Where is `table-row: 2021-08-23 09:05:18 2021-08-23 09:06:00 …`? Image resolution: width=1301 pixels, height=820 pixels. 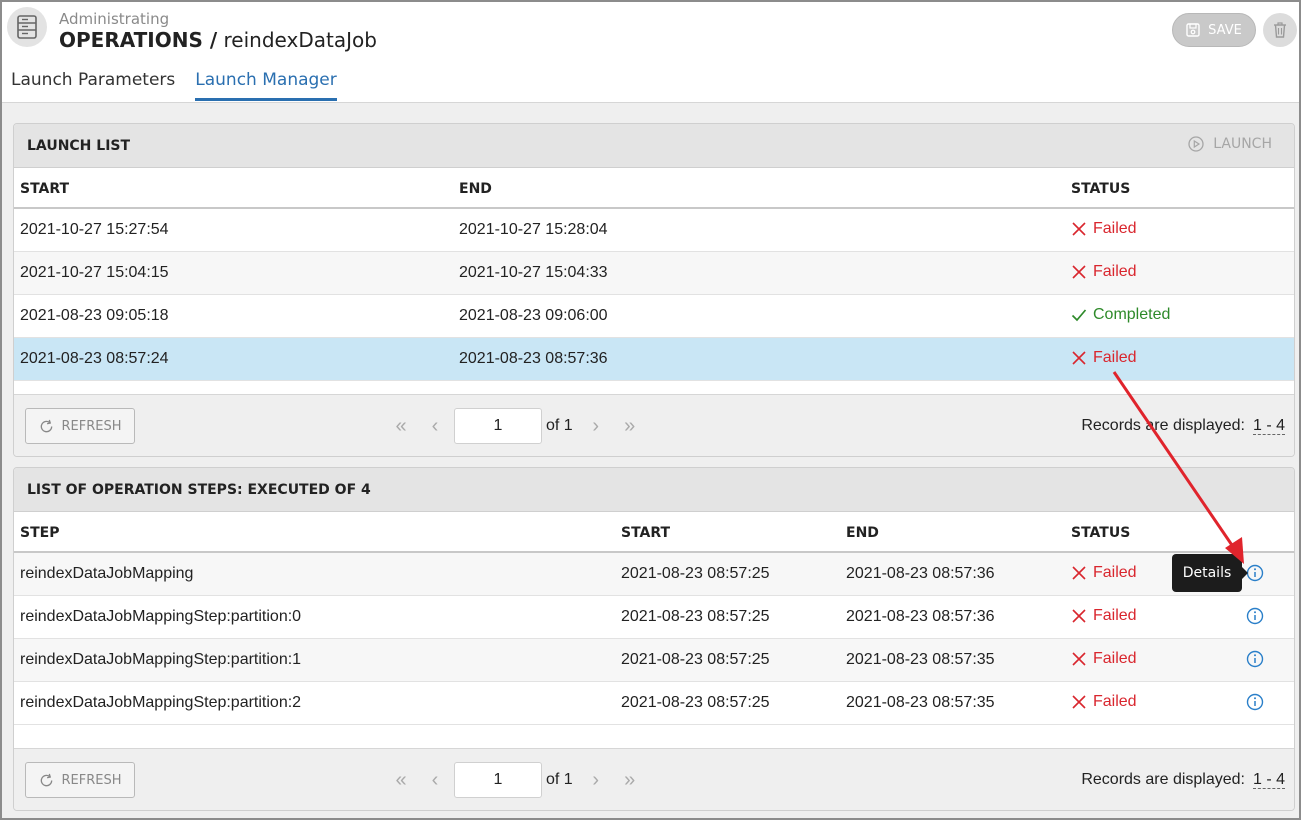 table-row: 2021-08-23 09:05:18 2021-08-23 09:06:00 … is located at coordinates (654, 316).